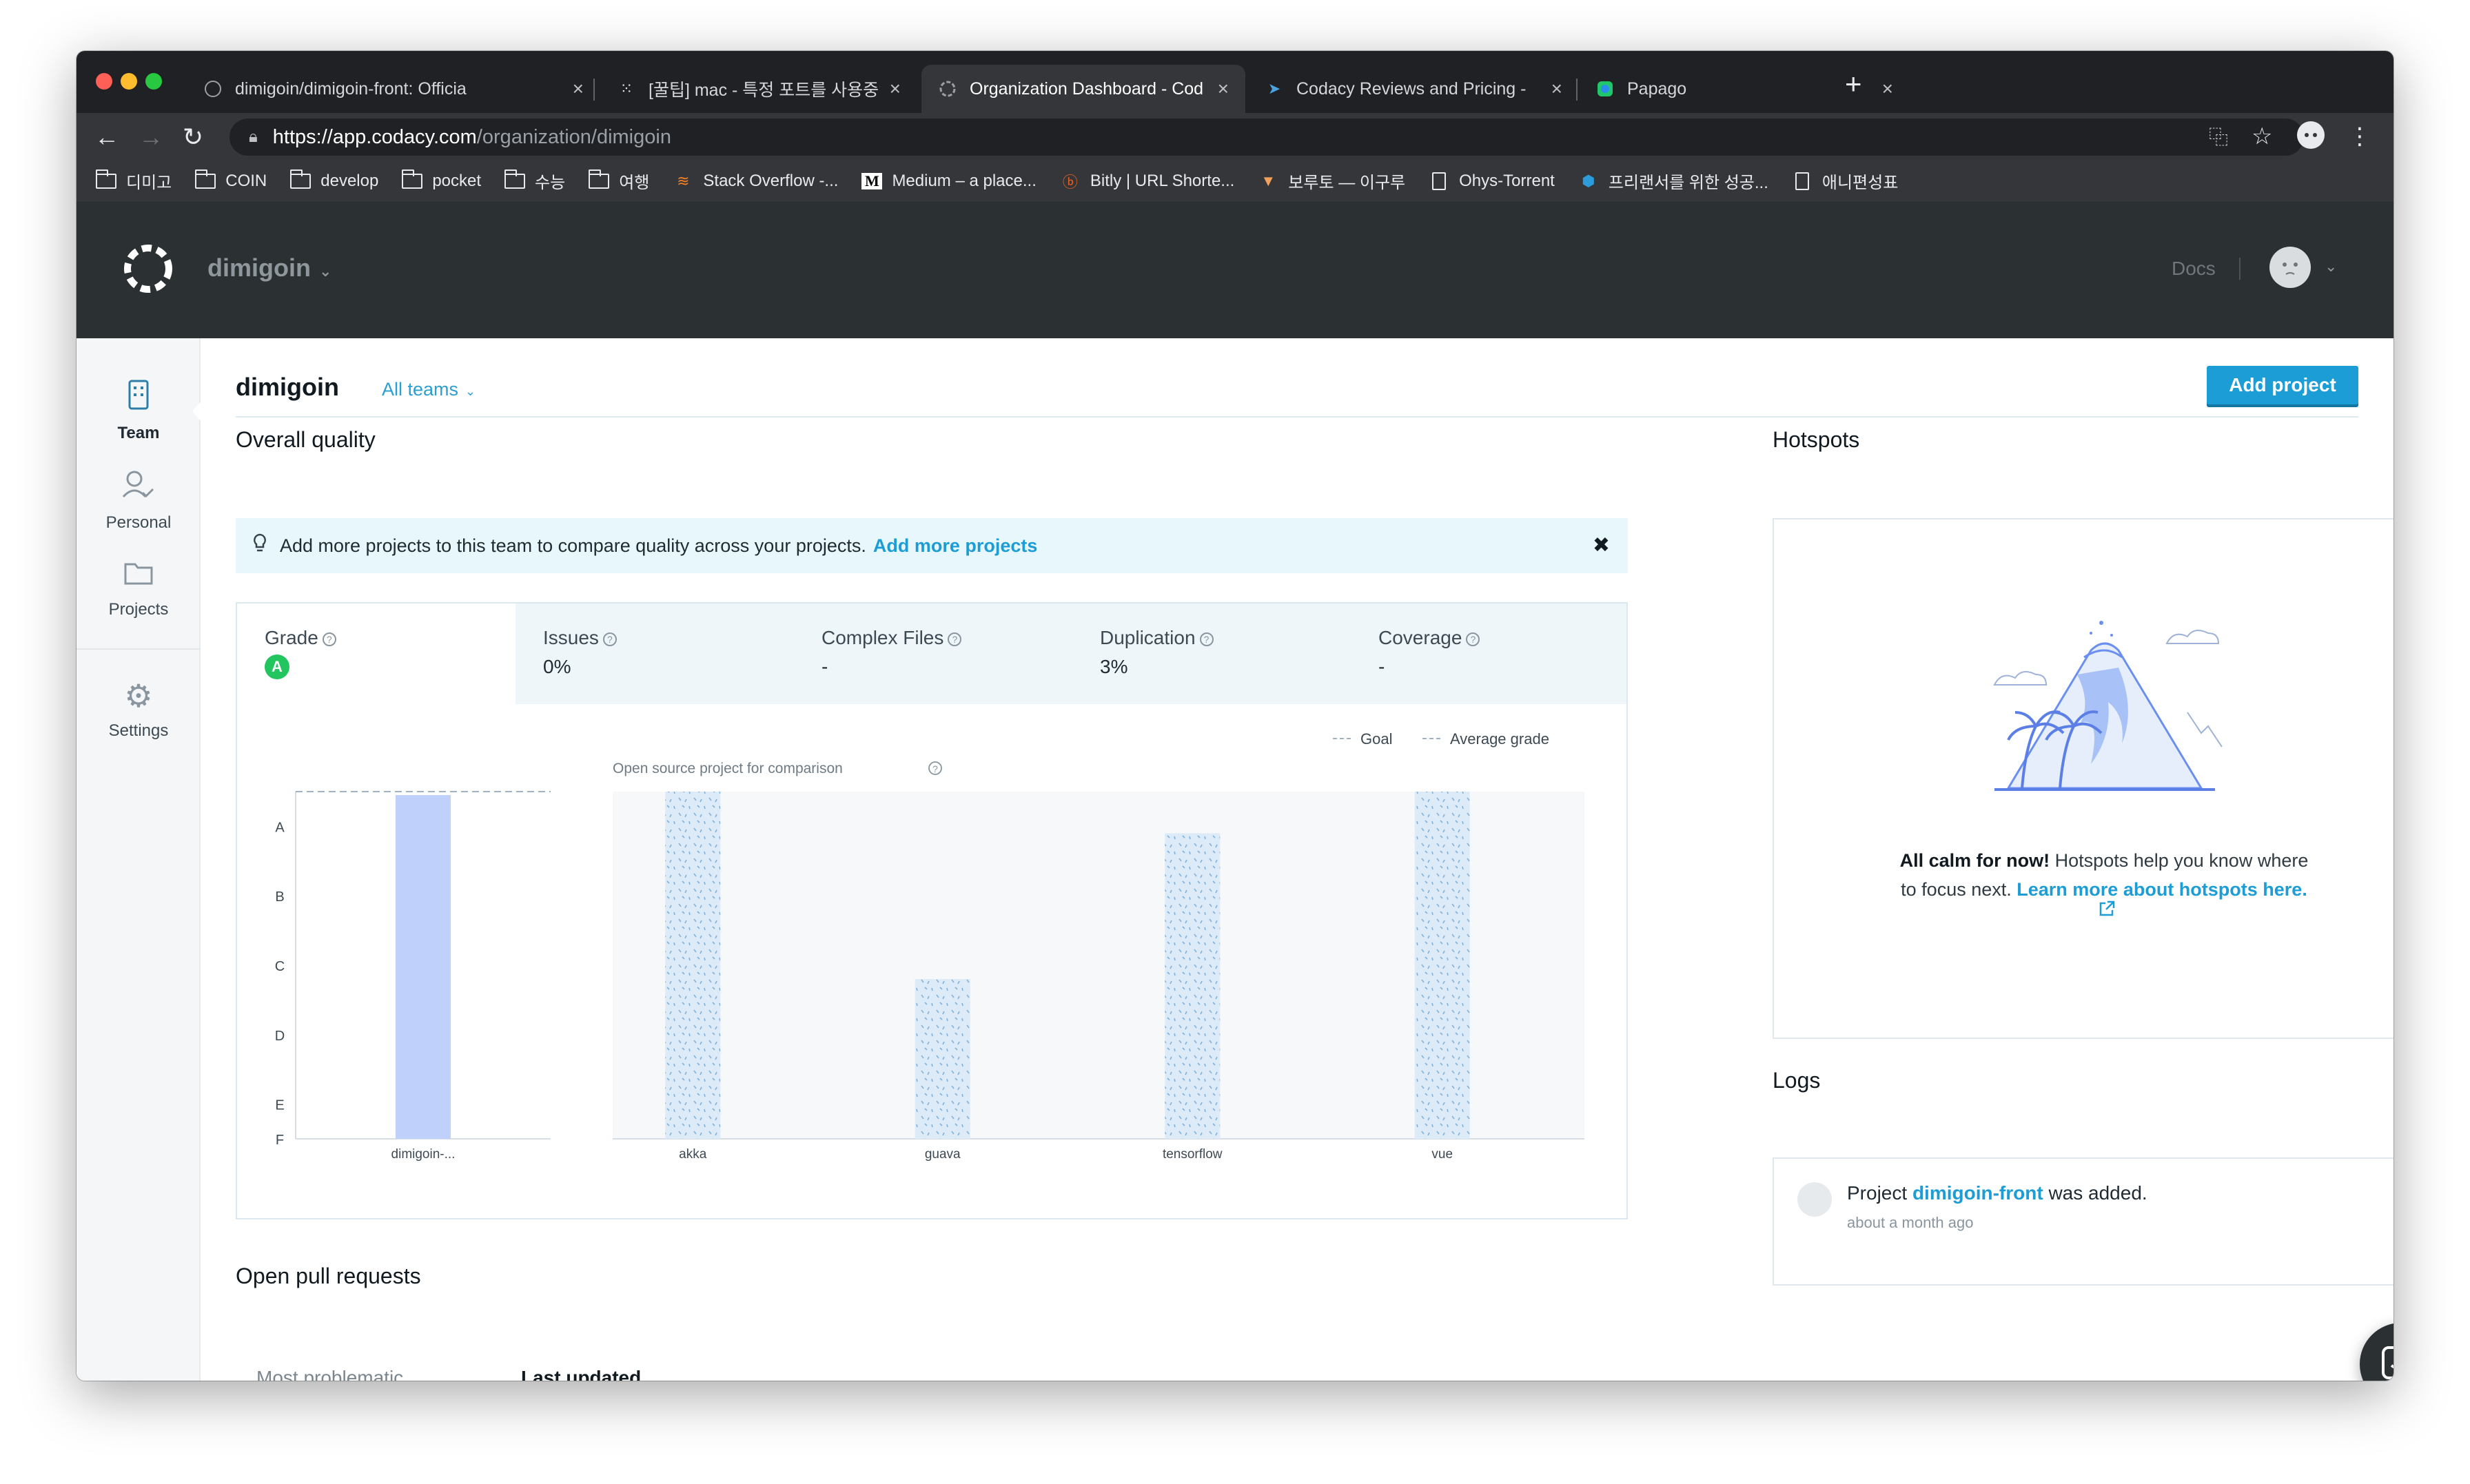 The image size is (2470, 1484). I want to click on teams-filter: All teams ⌄, so click(429, 389).